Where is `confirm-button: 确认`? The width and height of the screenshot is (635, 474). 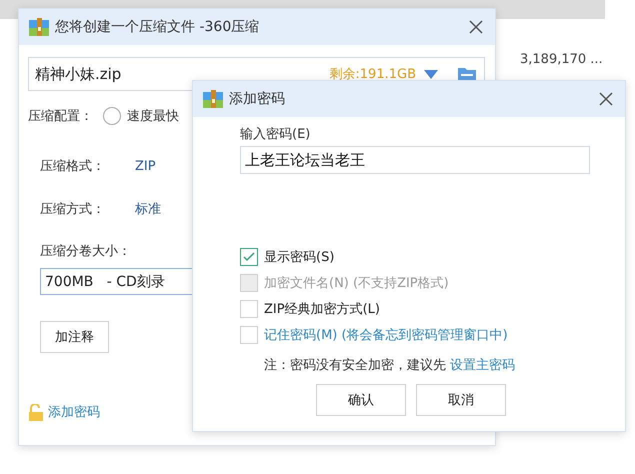
confirm-button: 确认 is located at coordinates (361, 400).